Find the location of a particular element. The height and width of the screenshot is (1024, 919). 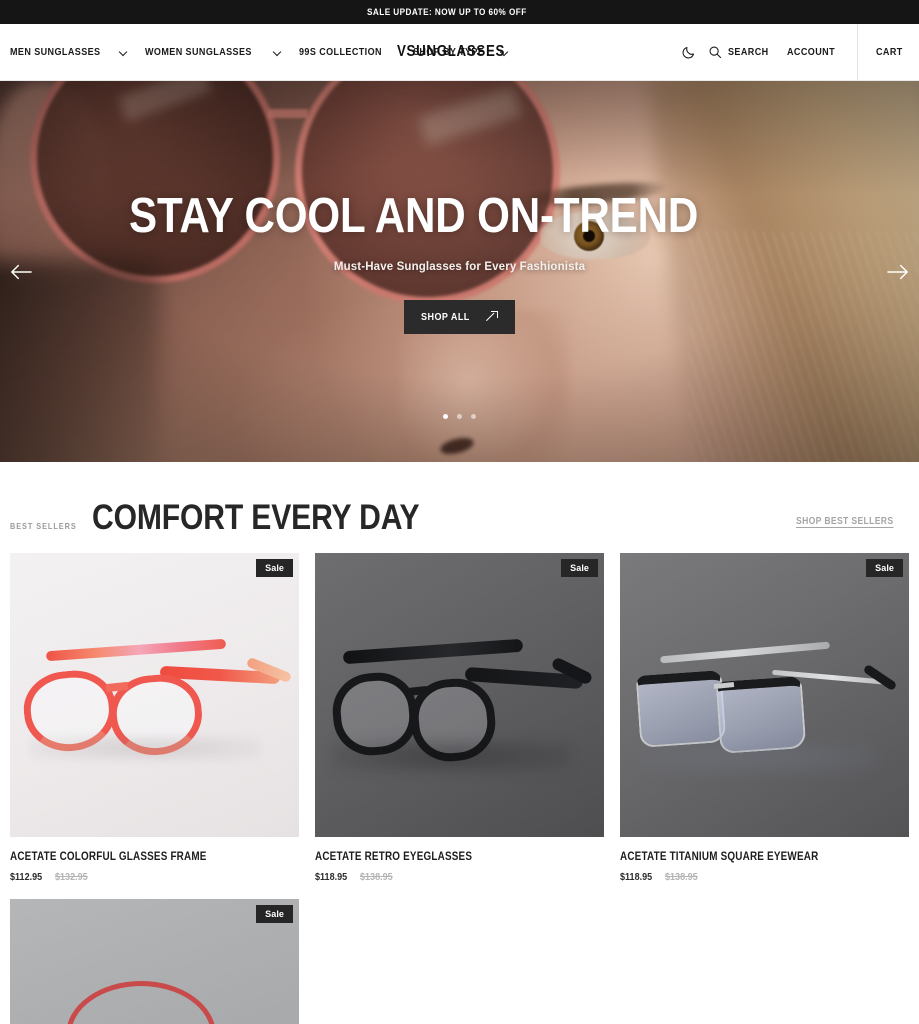

hero-prev-button is located at coordinates (21, 272).